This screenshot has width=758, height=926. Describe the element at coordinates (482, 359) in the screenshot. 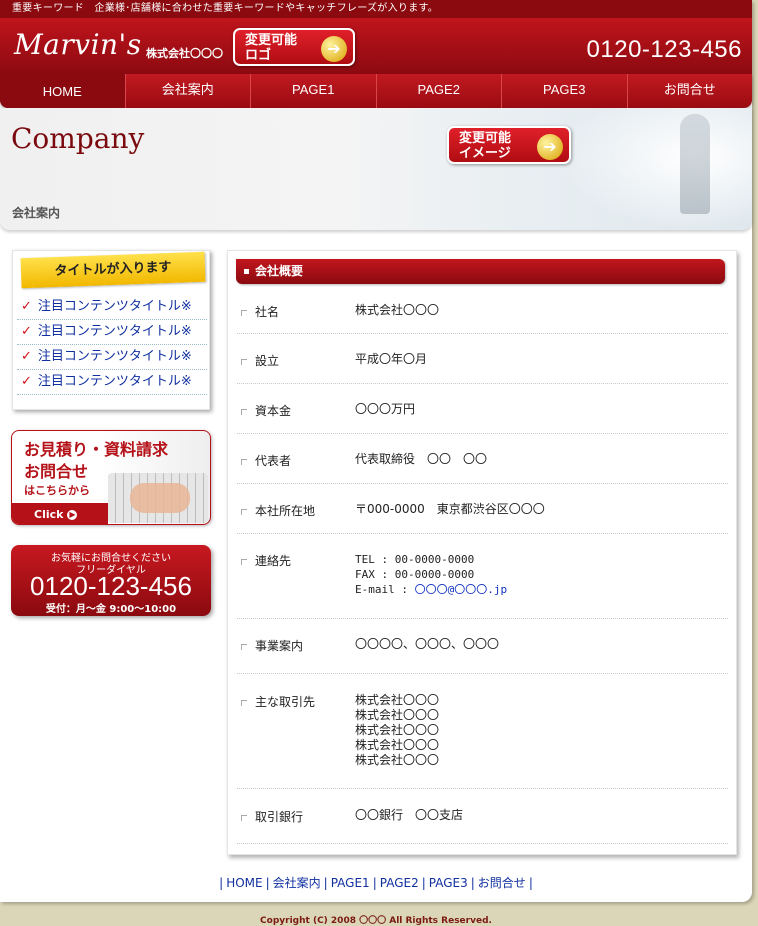

I see `table-row: 設立 平成〇年〇月` at that location.